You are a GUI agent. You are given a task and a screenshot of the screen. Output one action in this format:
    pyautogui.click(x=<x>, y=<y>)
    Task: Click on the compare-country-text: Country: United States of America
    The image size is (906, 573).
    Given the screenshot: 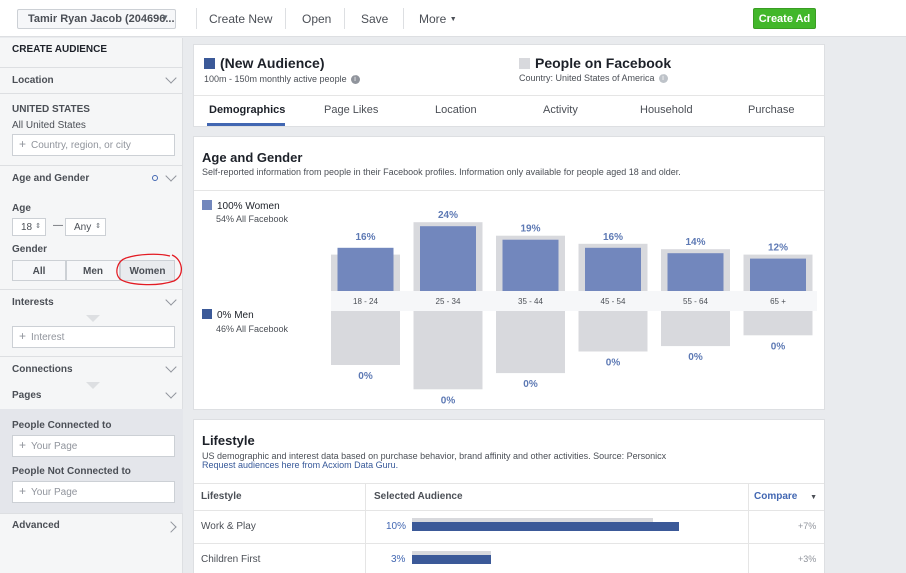 What is the action you would take?
    pyautogui.click(x=587, y=78)
    